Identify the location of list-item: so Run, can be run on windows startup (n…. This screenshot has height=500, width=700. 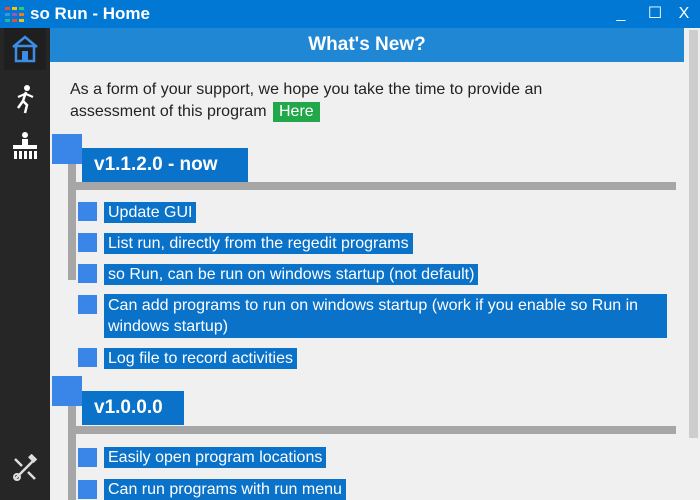
(291, 274).